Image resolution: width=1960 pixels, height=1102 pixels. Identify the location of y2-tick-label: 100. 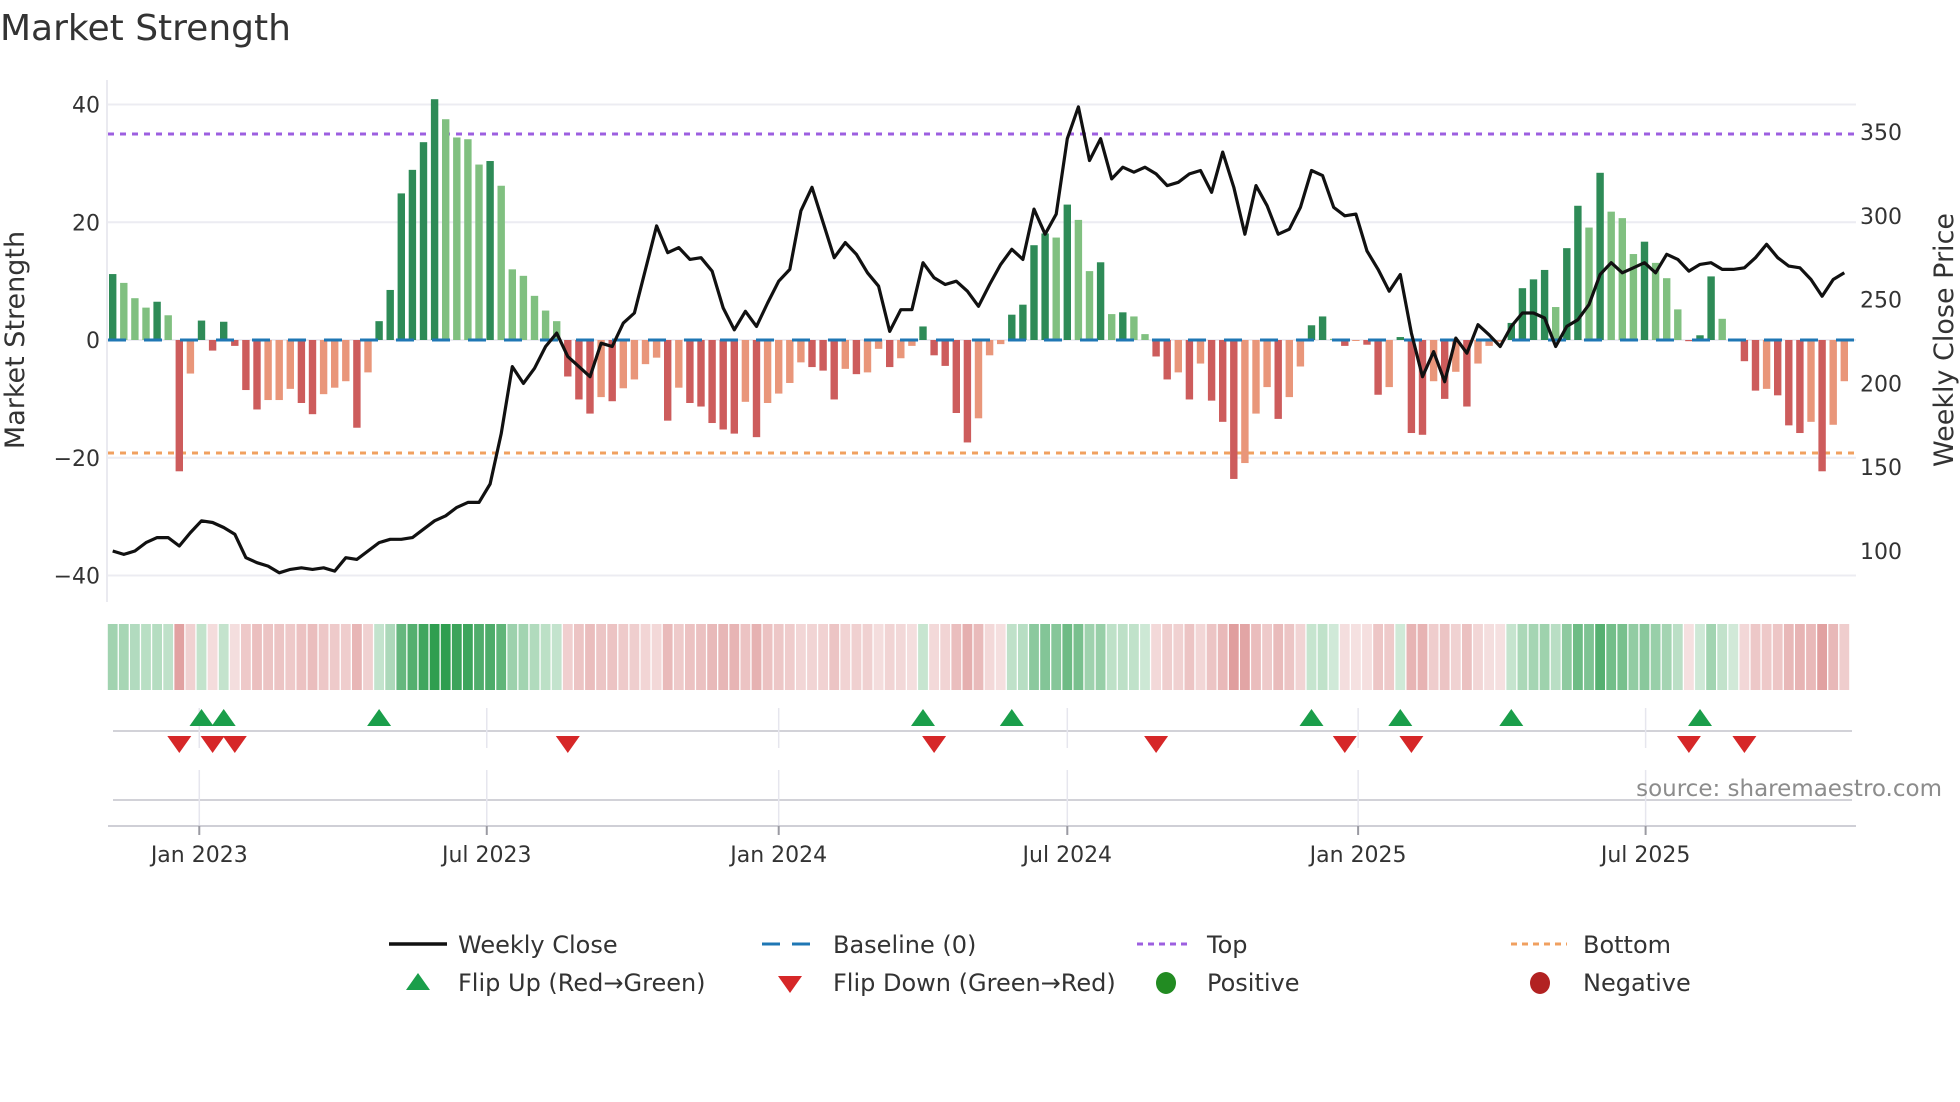
(1881, 552).